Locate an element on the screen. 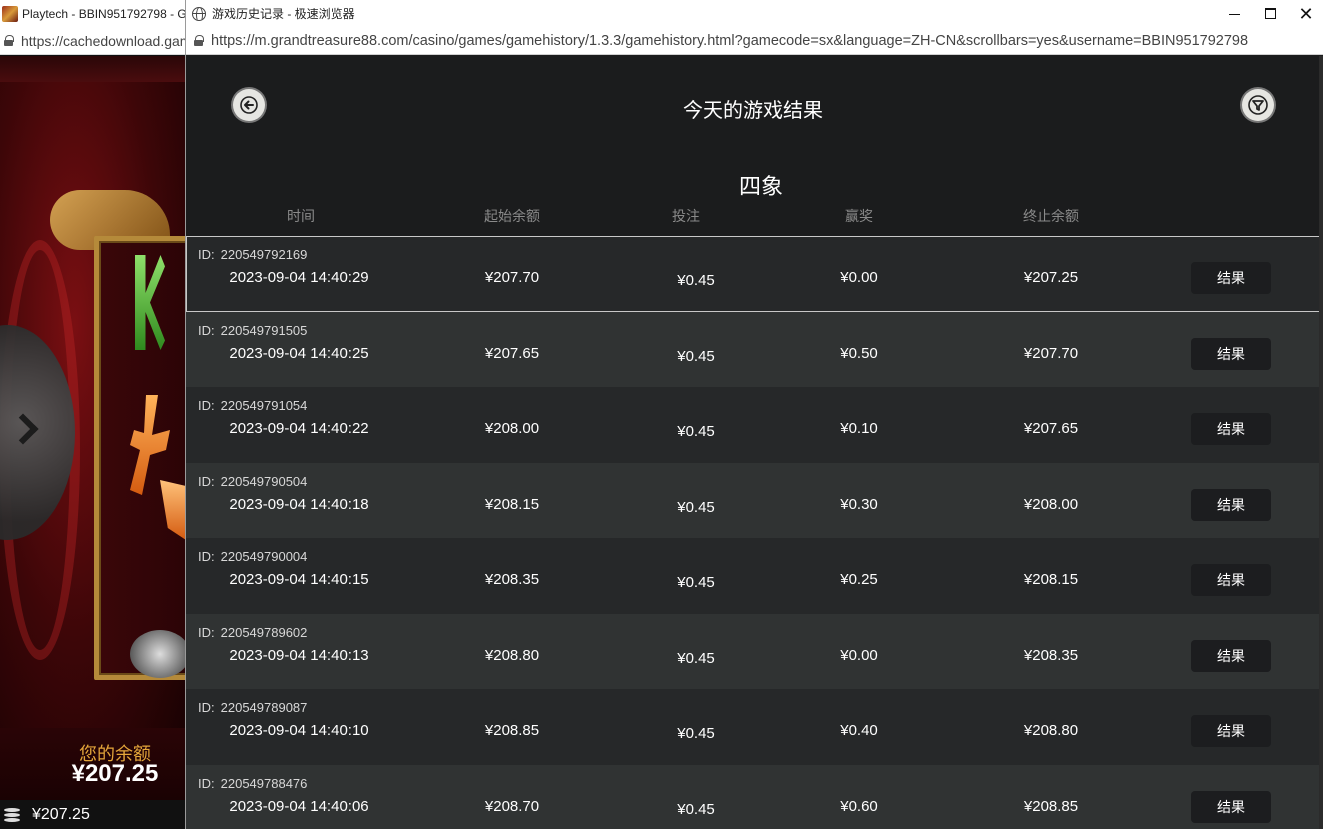 The width and height of the screenshot is (1323, 829). row-time: 2023-09-04 14:40:13 is located at coordinates (299, 655).